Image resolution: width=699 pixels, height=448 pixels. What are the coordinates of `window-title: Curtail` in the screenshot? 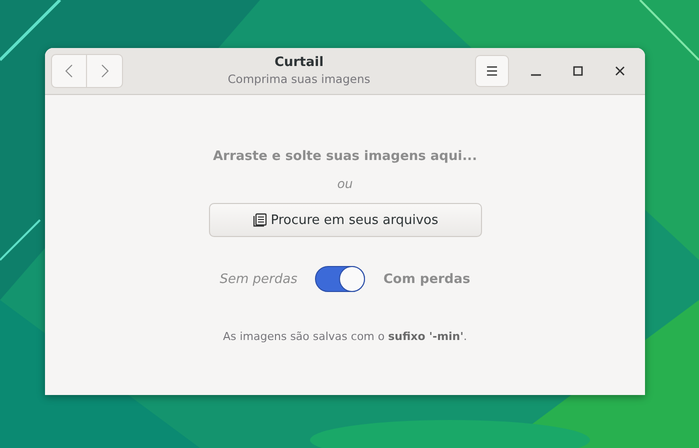 It's located at (299, 63).